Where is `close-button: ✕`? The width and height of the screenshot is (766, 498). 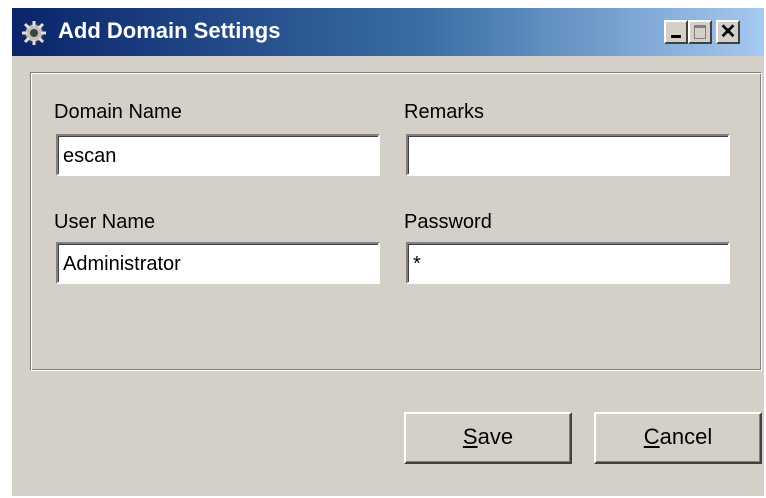
close-button: ✕ is located at coordinates (728, 32).